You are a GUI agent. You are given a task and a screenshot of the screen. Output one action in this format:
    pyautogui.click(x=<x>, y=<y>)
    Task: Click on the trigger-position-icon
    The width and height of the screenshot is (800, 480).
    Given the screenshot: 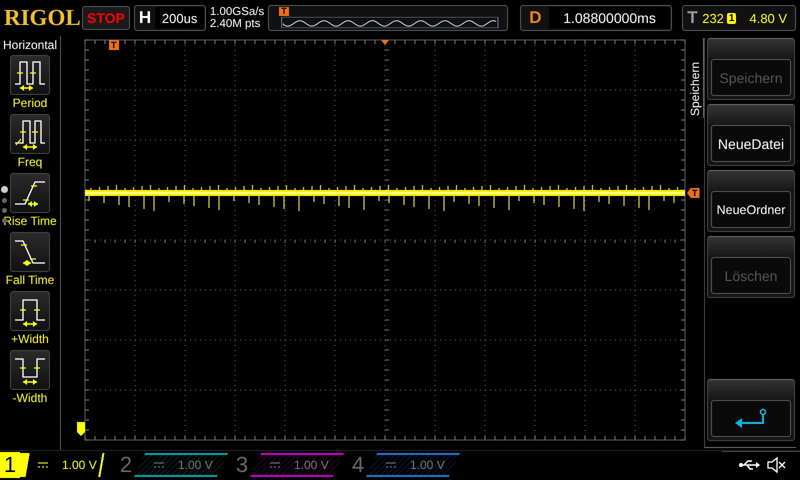 What is the action you would take?
    pyautogui.click(x=385, y=42)
    